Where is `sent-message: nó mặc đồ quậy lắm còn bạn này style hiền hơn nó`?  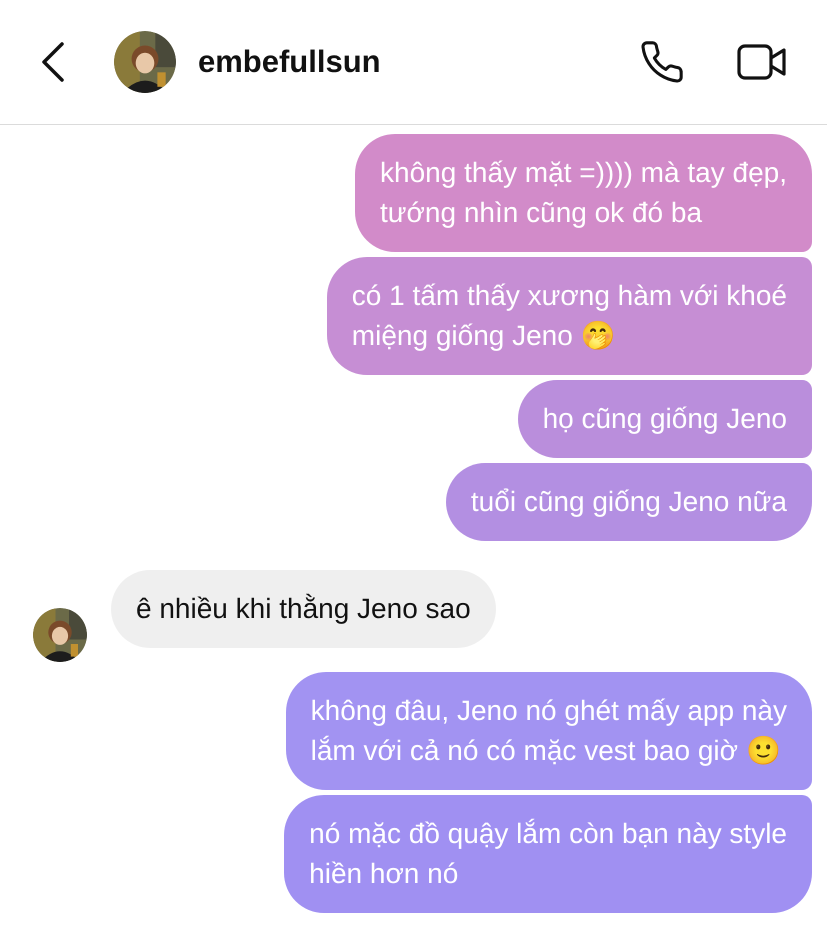 sent-message: nó mặc đồ quậy lắm còn bạn này style hiền hơn nó is located at coordinates (548, 854).